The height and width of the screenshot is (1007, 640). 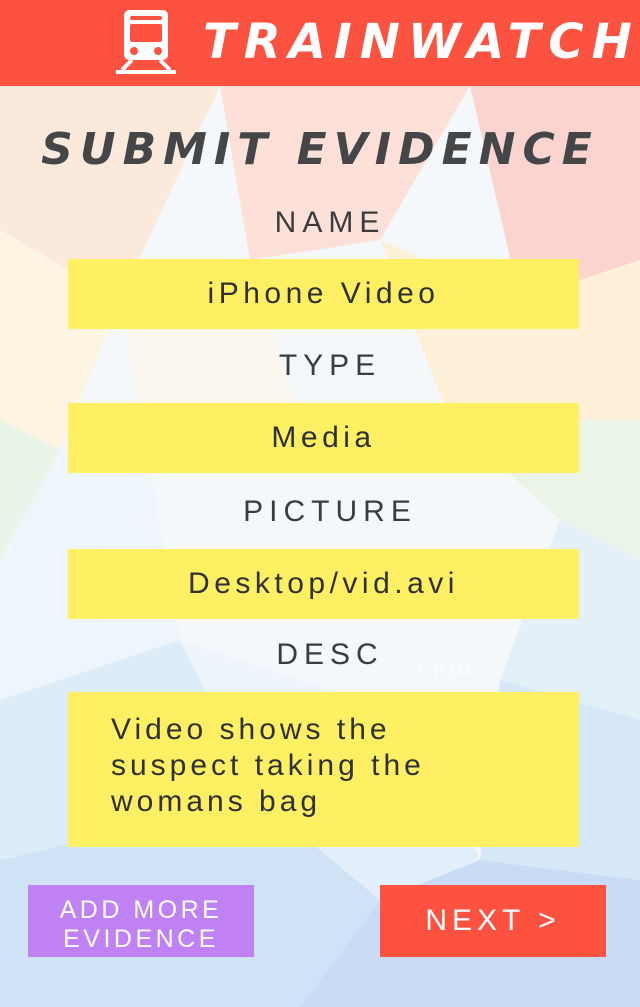 I want to click on desc-line: Video shows the, so click(x=251, y=729).